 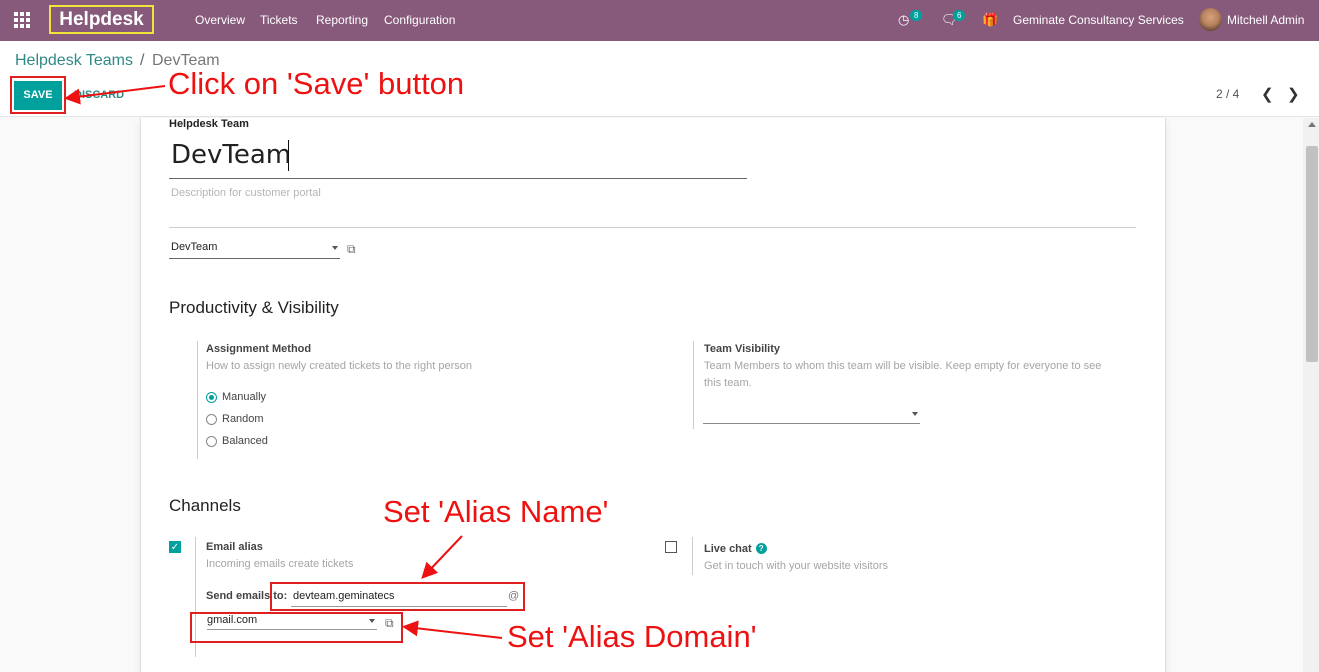 I want to click on team-name-value: DevTeam, so click(x=231, y=155).